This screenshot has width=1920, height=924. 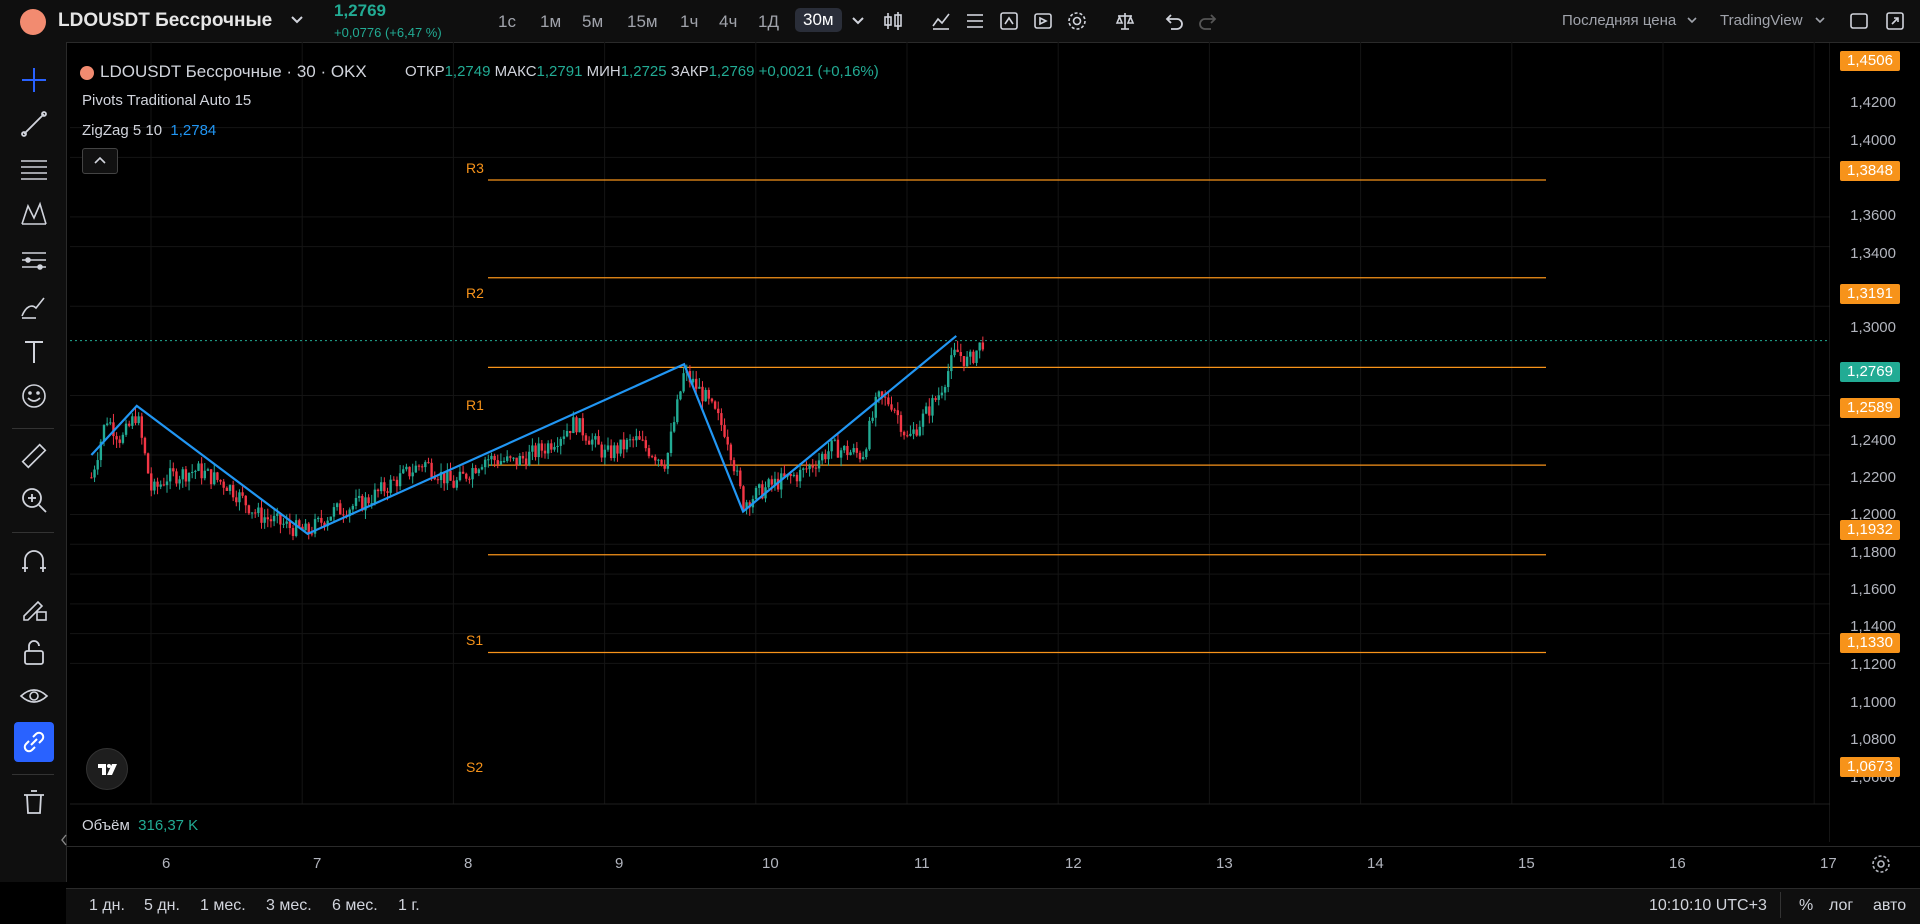 What do you see at coordinates (34, 260) in the screenshot?
I see `forecast-icon` at bounding box center [34, 260].